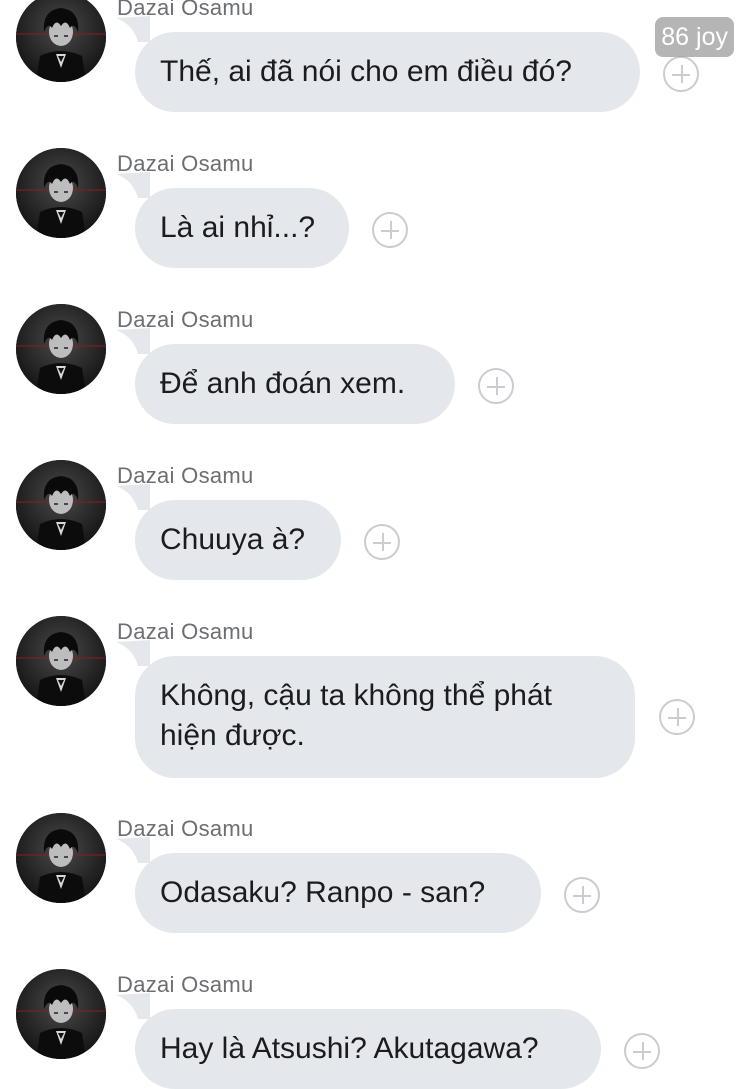 This screenshot has height=1089, width=750. Describe the element at coordinates (368, 1049) in the screenshot. I see `message-bubble: Hay là Atsushi? Akutagawa?` at that location.